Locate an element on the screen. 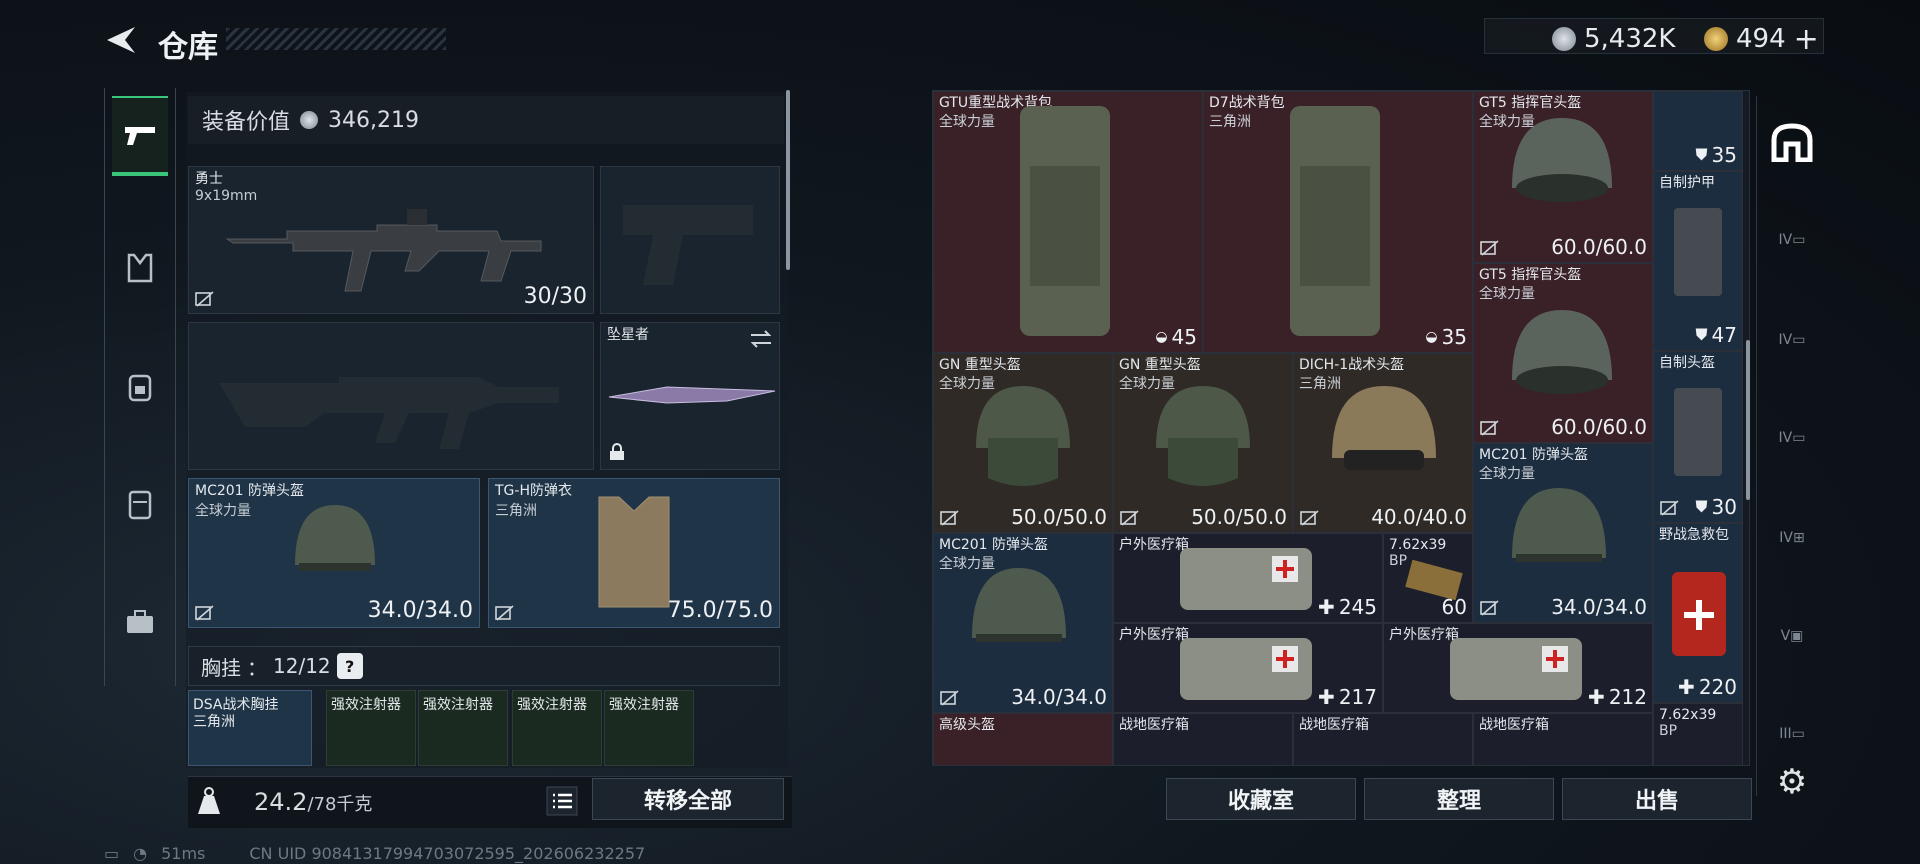  briefcase-icon is located at coordinates (140, 621).